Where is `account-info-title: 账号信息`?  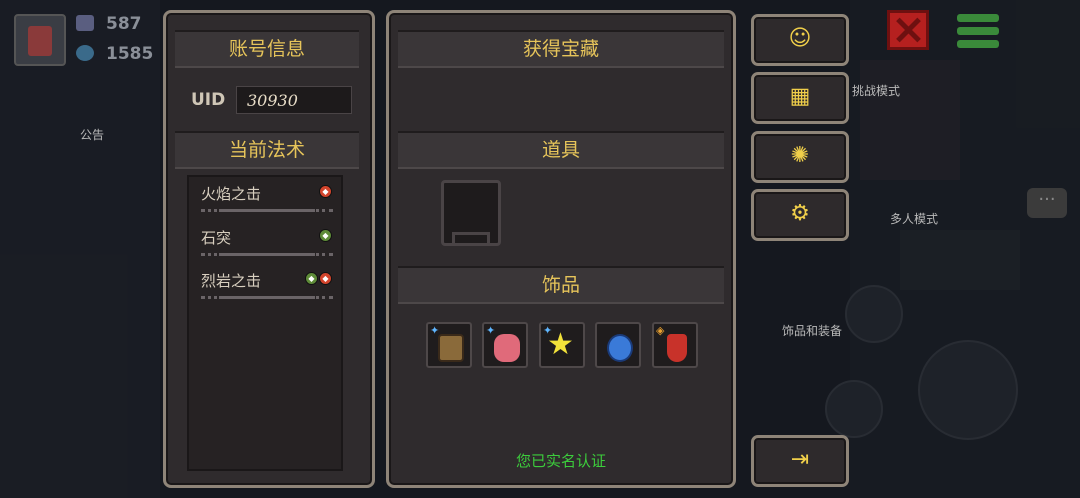
account-info-title: 账号信息 is located at coordinates (267, 49).